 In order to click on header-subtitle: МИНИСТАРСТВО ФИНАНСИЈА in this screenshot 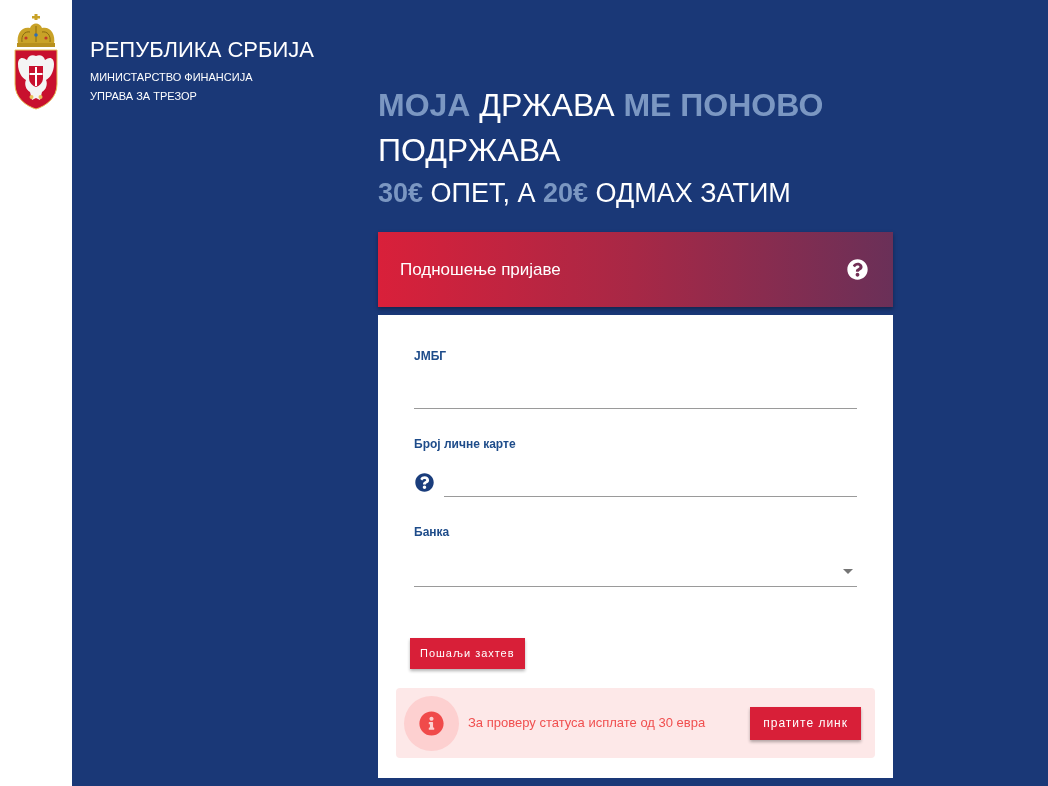, I will do `click(171, 77)`.